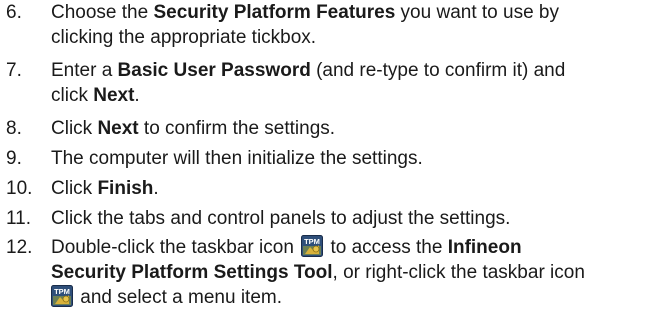 Image resolution: width=669 pixels, height=333 pixels. What do you see at coordinates (214, 70) in the screenshot?
I see `ui-term: Basic User Password` at bounding box center [214, 70].